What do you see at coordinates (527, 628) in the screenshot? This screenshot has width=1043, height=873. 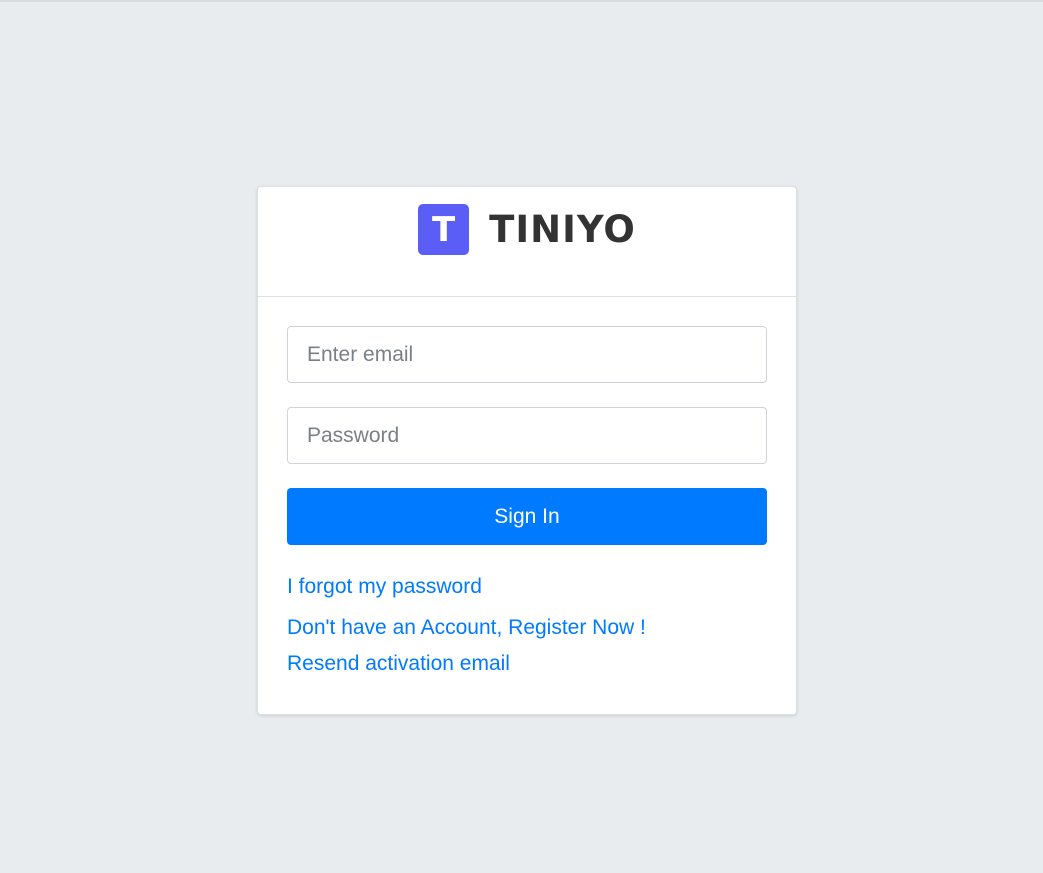 I see `register-link: Don't have an Account, Register Now !` at bounding box center [527, 628].